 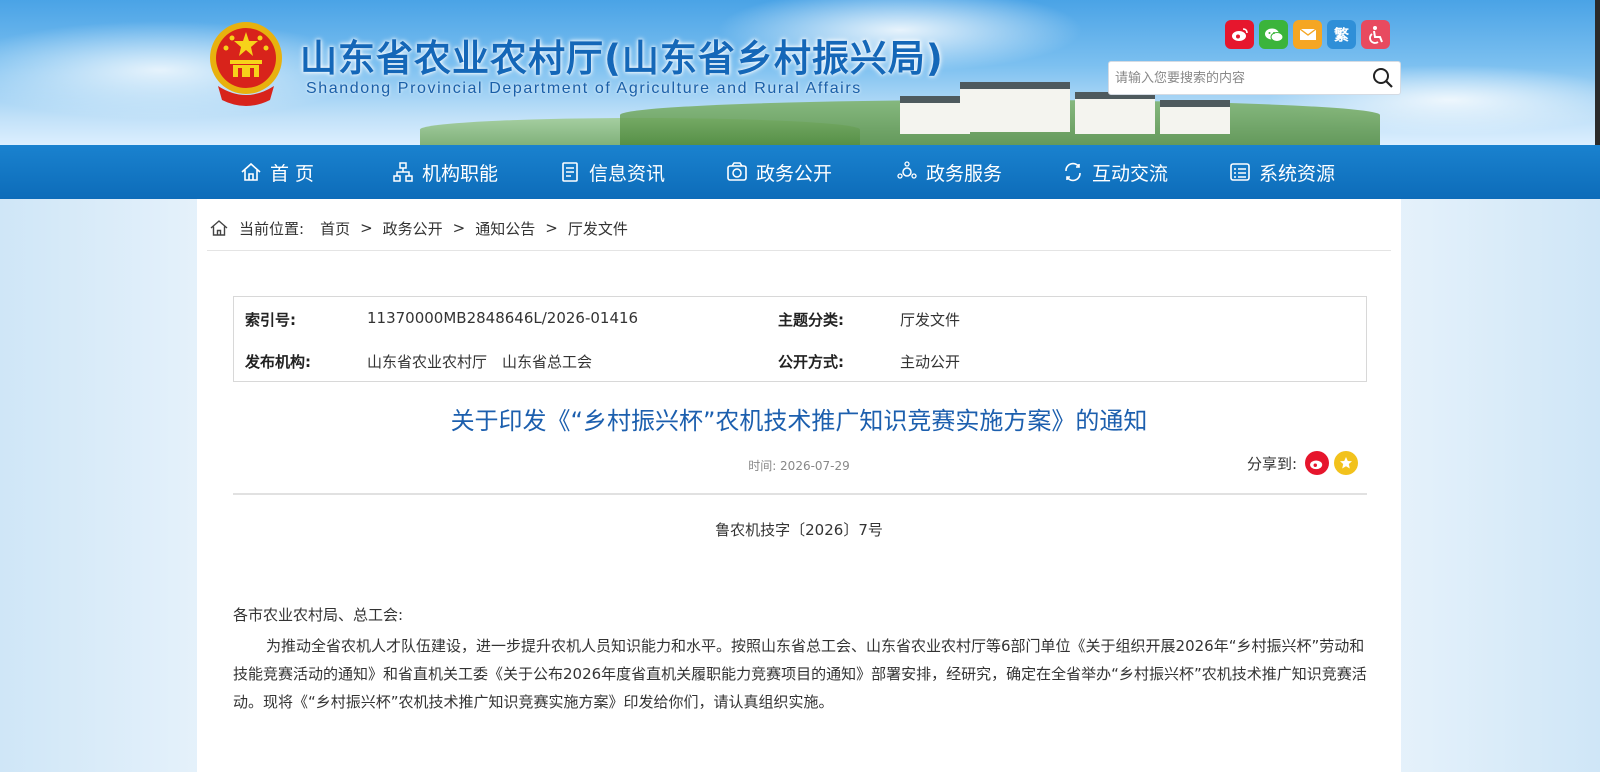 I want to click on disclosure-label: 公开方式:, so click(x=811, y=362).